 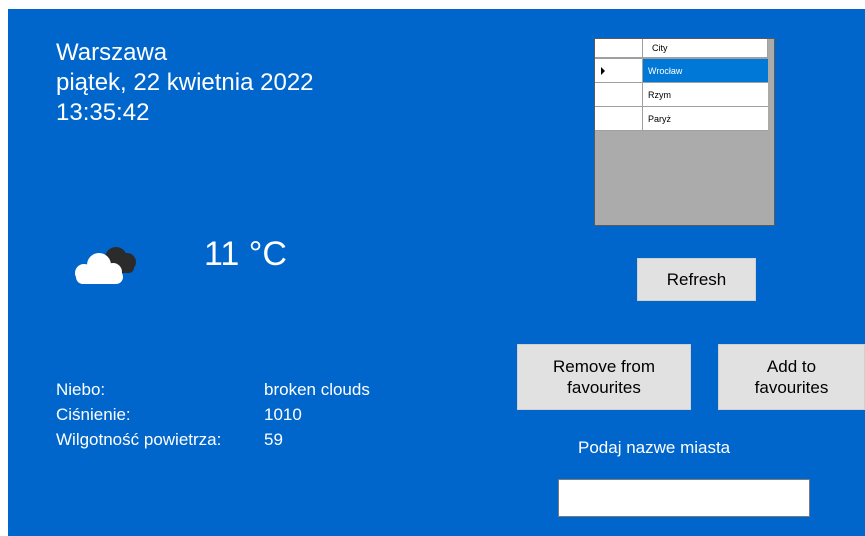 What do you see at coordinates (93, 414) in the screenshot?
I see `pressure-label: Ciśnienie:` at bounding box center [93, 414].